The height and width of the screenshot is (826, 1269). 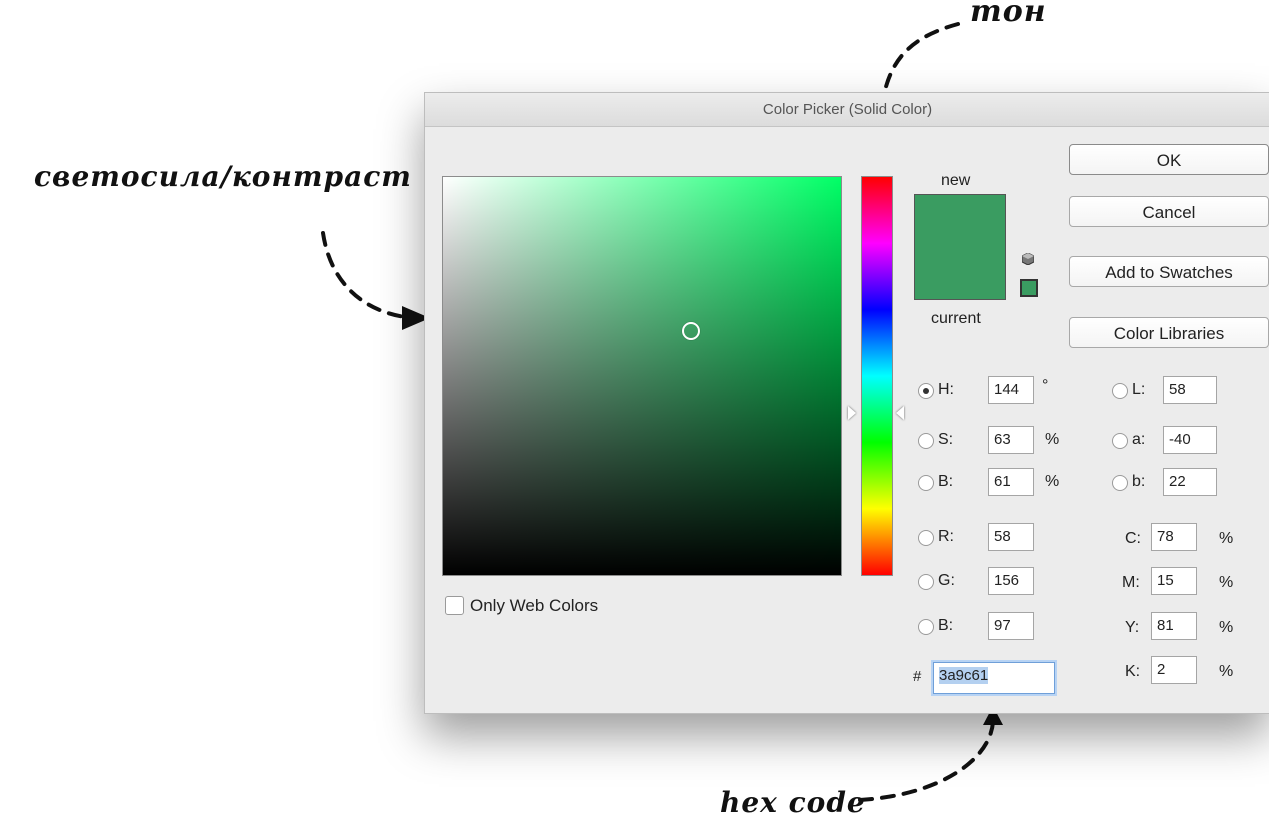 What do you see at coordinates (926, 538) in the screenshot?
I see `red-radio` at bounding box center [926, 538].